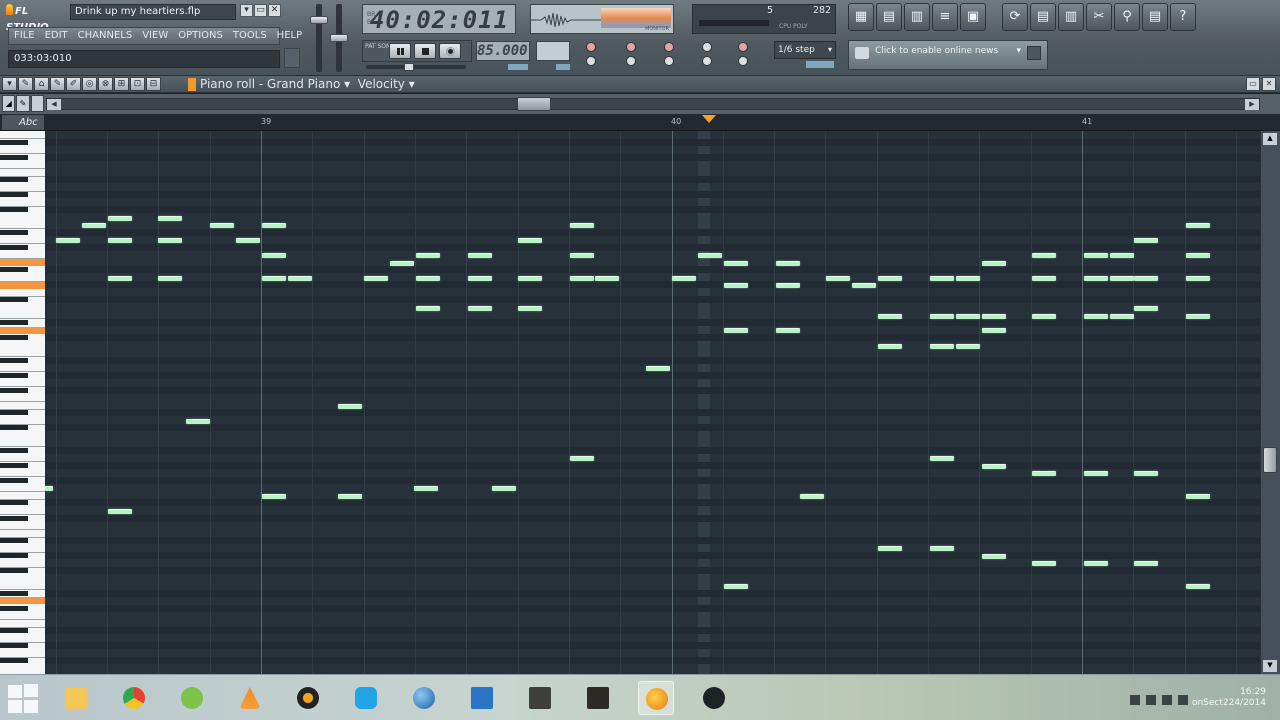 This screenshot has height=720, width=1280. Describe the element at coordinates (424, 698) in the screenshot. I see `google-earth-icon` at that location.